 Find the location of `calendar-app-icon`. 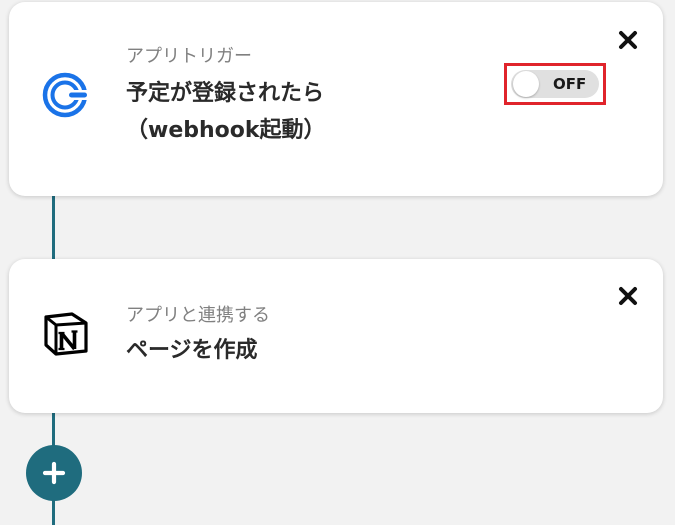

calendar-app-icon is located at coordinates (65, 95).